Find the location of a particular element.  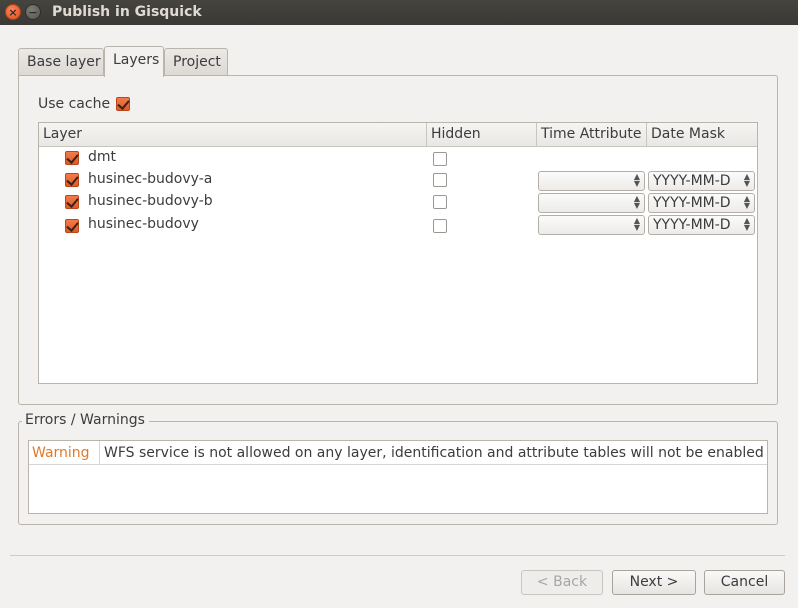

column-date-mask: Date Mask is located at coordinates (688, 134).